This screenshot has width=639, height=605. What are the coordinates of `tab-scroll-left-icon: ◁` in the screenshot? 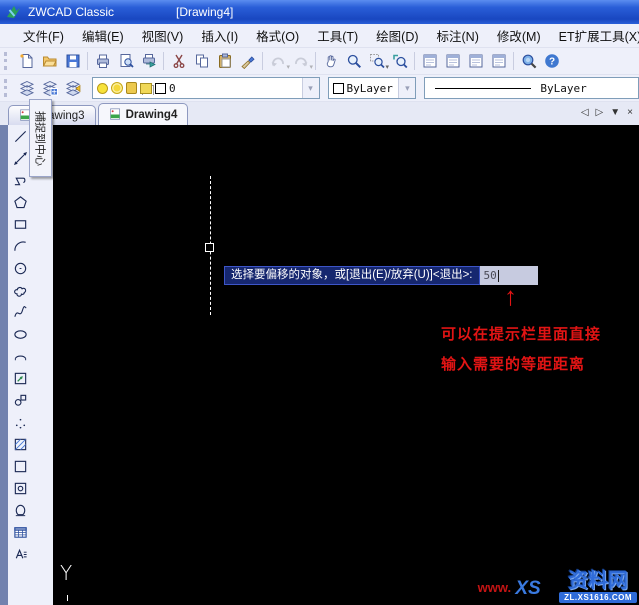 It's located at (585, 113).